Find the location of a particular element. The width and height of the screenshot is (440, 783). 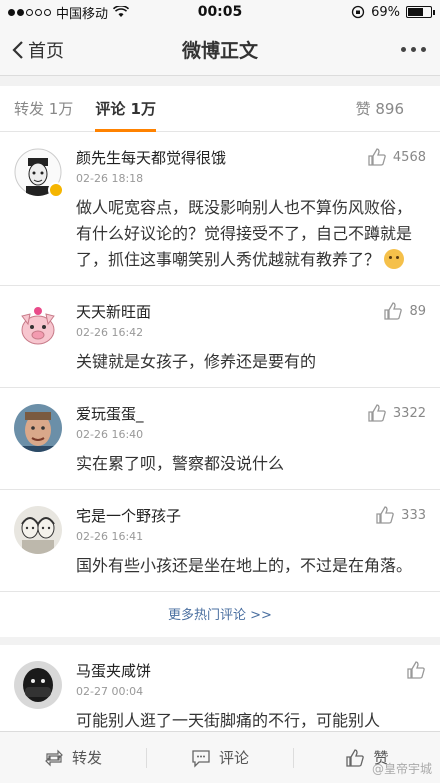

battery-icon is located at coordinates (420, 12).